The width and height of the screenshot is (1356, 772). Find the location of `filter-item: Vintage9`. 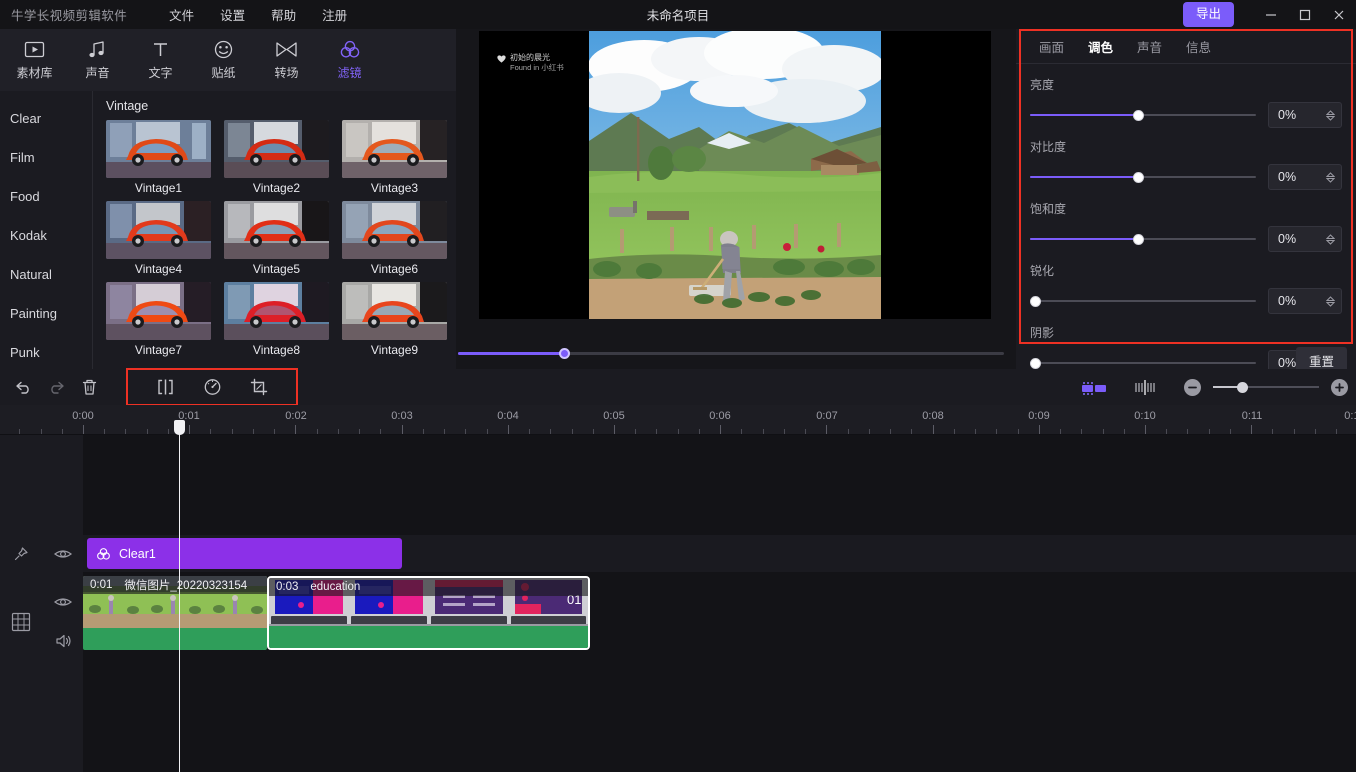

filter-item: Vintage9 is located at coordinates (394, 321).